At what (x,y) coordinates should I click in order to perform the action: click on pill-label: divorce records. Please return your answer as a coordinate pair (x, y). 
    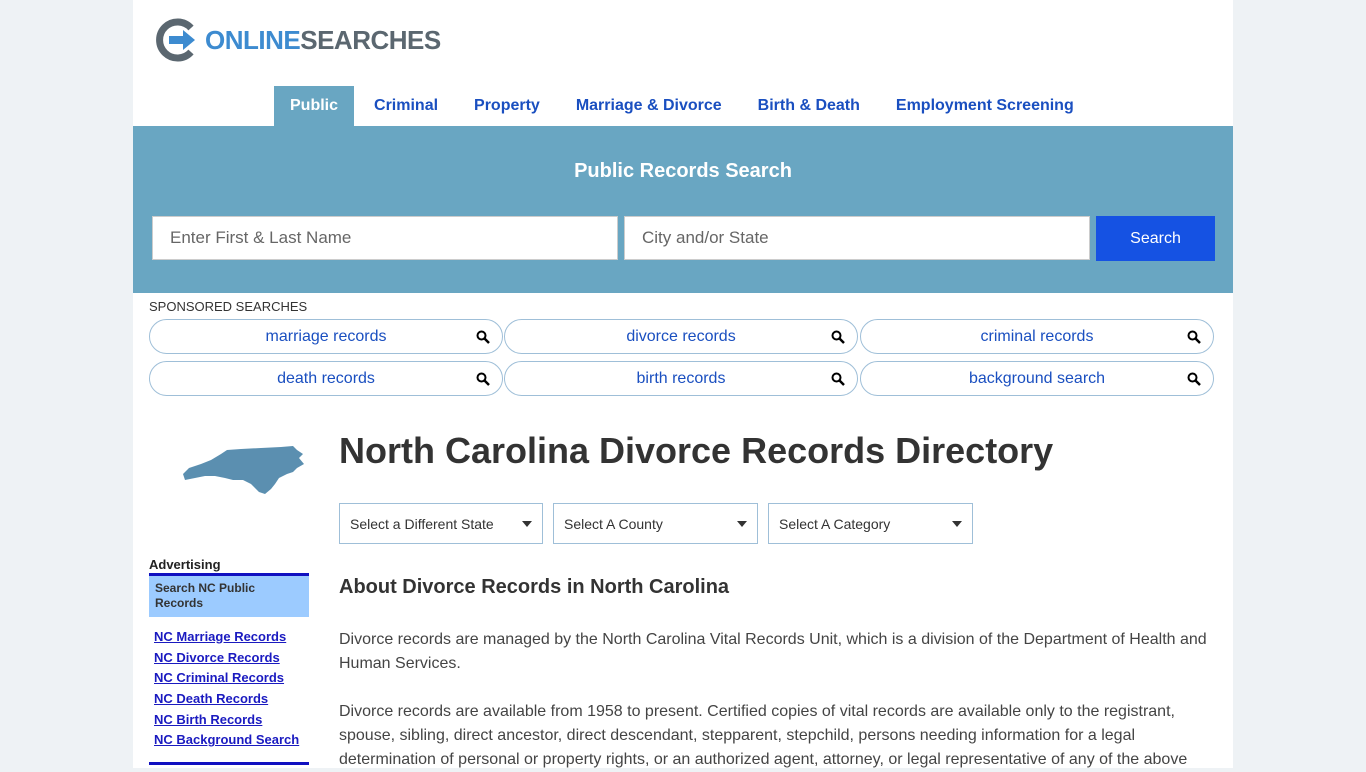
    Looking at the image, I should click on (681, 336).